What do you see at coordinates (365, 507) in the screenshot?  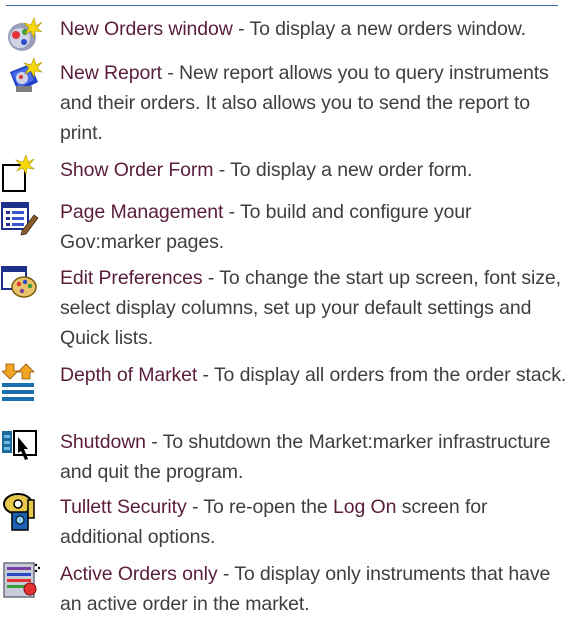 I see `log-on-term: Log On` at bounding box center [365, 507].